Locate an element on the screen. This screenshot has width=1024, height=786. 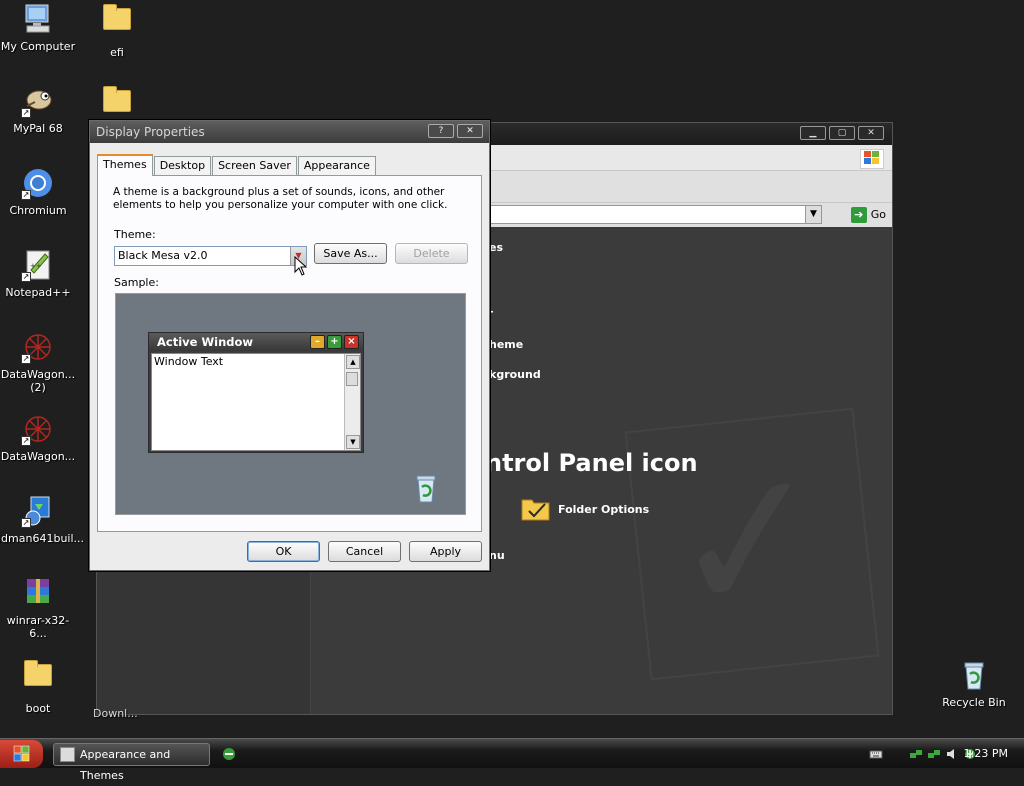
chromium-icon: ↗ is located at coordinates (38, 183).